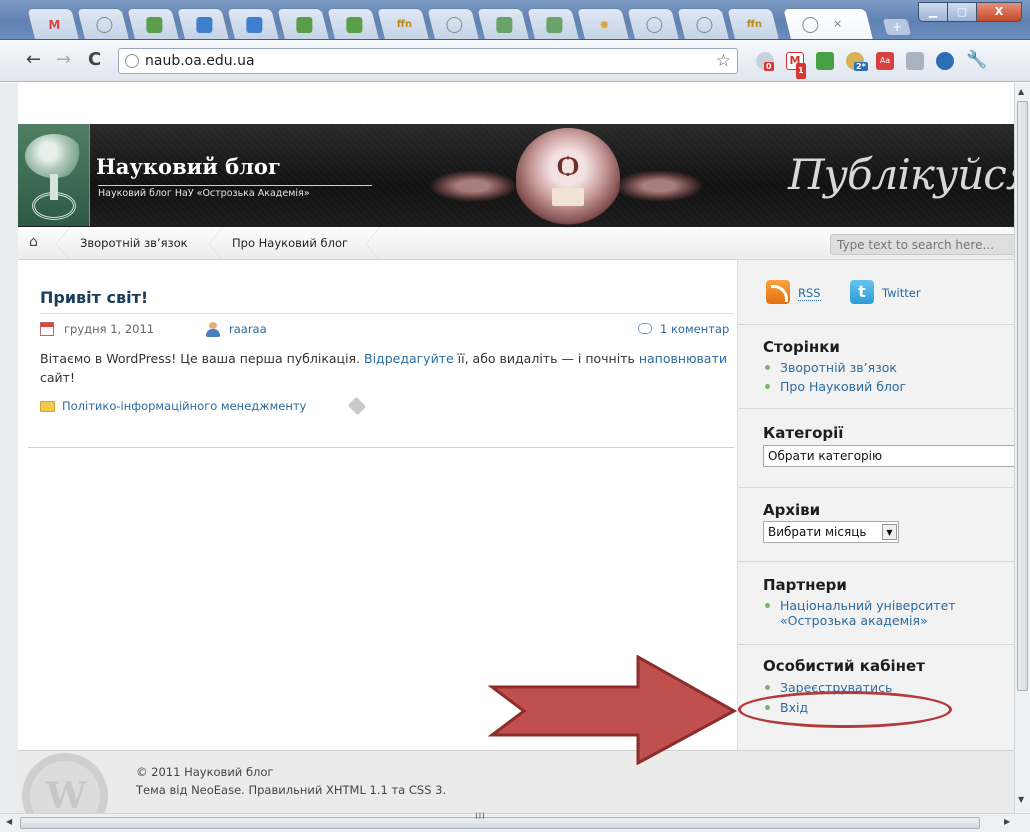 This screenshot has height=832, width=1030. Describe the element at coordinates (854, 621) in the screenshot. I see `partner-link-line2: «Острозька академія»` at that location.